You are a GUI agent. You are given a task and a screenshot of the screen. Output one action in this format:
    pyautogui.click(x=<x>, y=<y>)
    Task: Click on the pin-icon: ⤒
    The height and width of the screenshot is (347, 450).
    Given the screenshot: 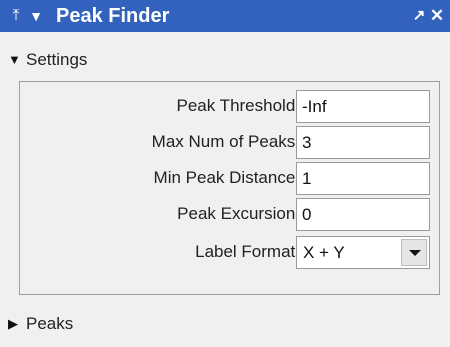 What is the action you would take?
    pyautogui.click(x=16, y=16)
    